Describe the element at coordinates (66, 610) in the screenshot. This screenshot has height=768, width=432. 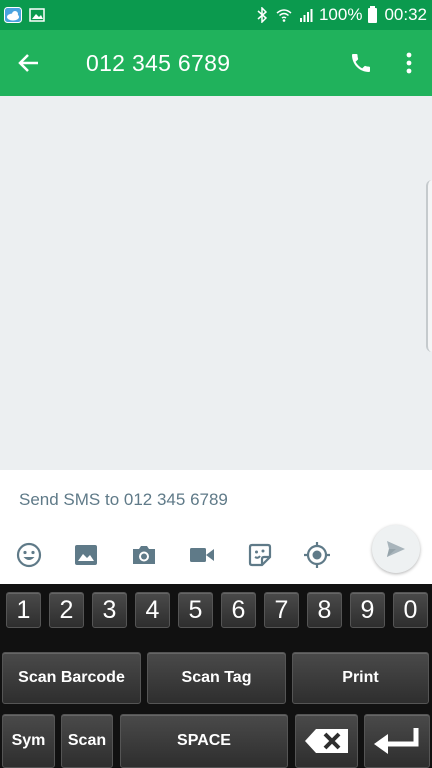
I see `key-2: 2` at that location.